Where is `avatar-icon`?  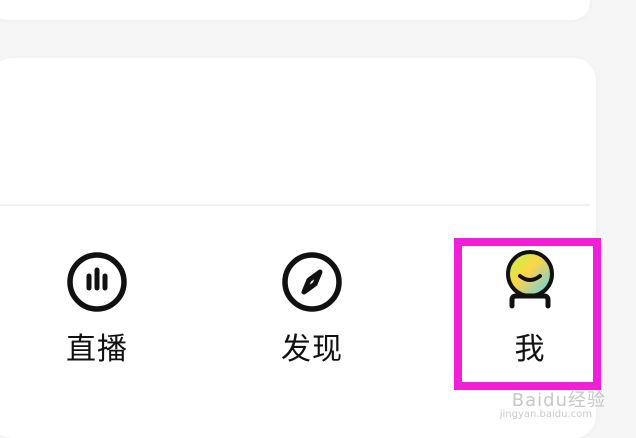
avatar-icon is located at coordinates (530, 279).